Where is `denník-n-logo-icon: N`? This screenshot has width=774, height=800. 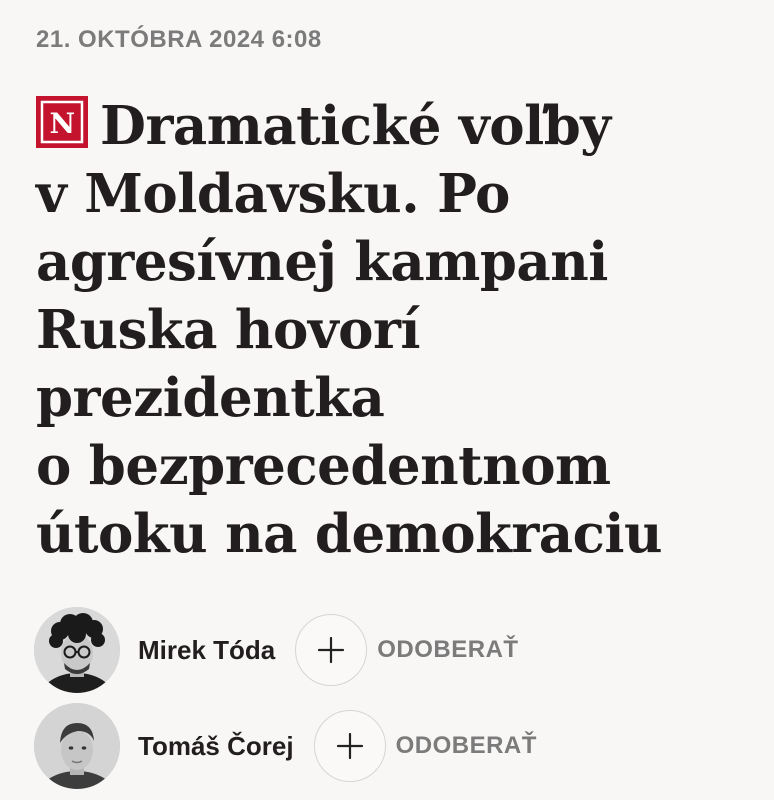
denník-n-logo-icon: N is located at coordinates (62, 122).